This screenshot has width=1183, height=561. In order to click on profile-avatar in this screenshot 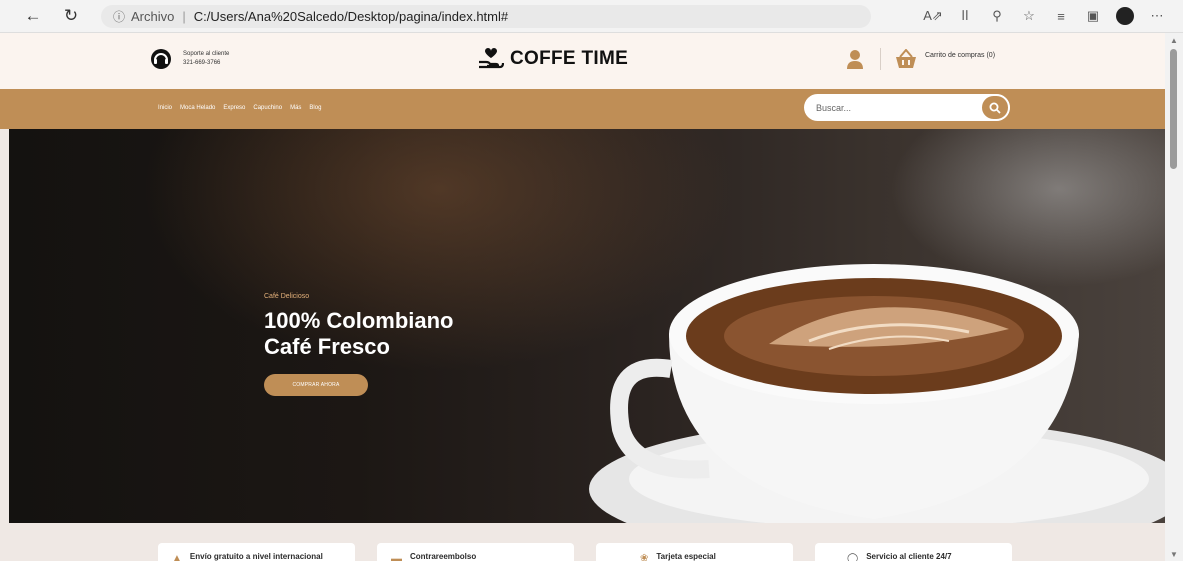, I will do `click(1125, 16)`.